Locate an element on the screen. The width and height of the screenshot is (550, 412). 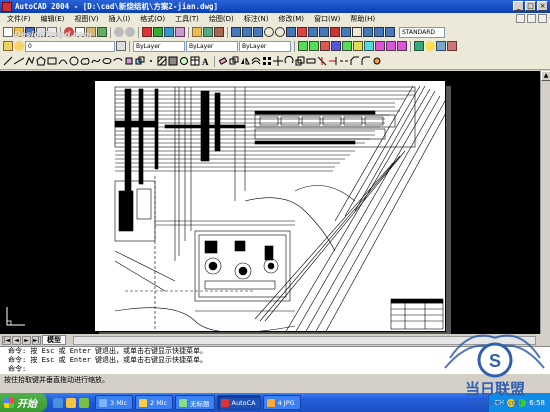
pan-icon is located at coordinates (158, 32).